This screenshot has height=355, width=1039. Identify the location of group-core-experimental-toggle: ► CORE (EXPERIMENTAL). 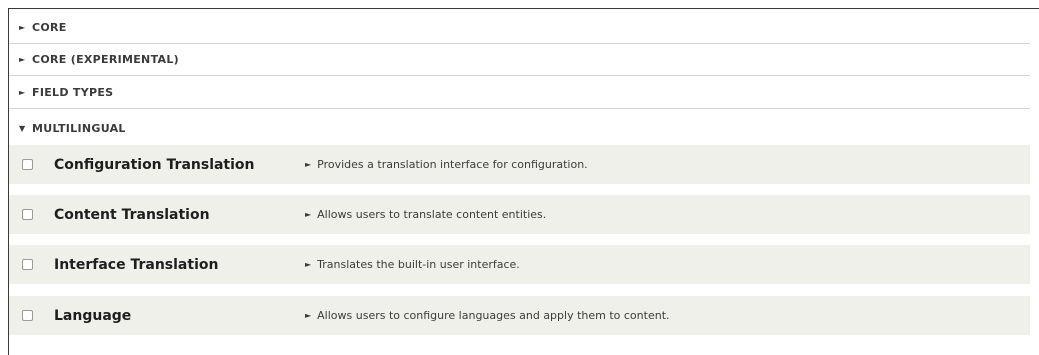
(519, 60).